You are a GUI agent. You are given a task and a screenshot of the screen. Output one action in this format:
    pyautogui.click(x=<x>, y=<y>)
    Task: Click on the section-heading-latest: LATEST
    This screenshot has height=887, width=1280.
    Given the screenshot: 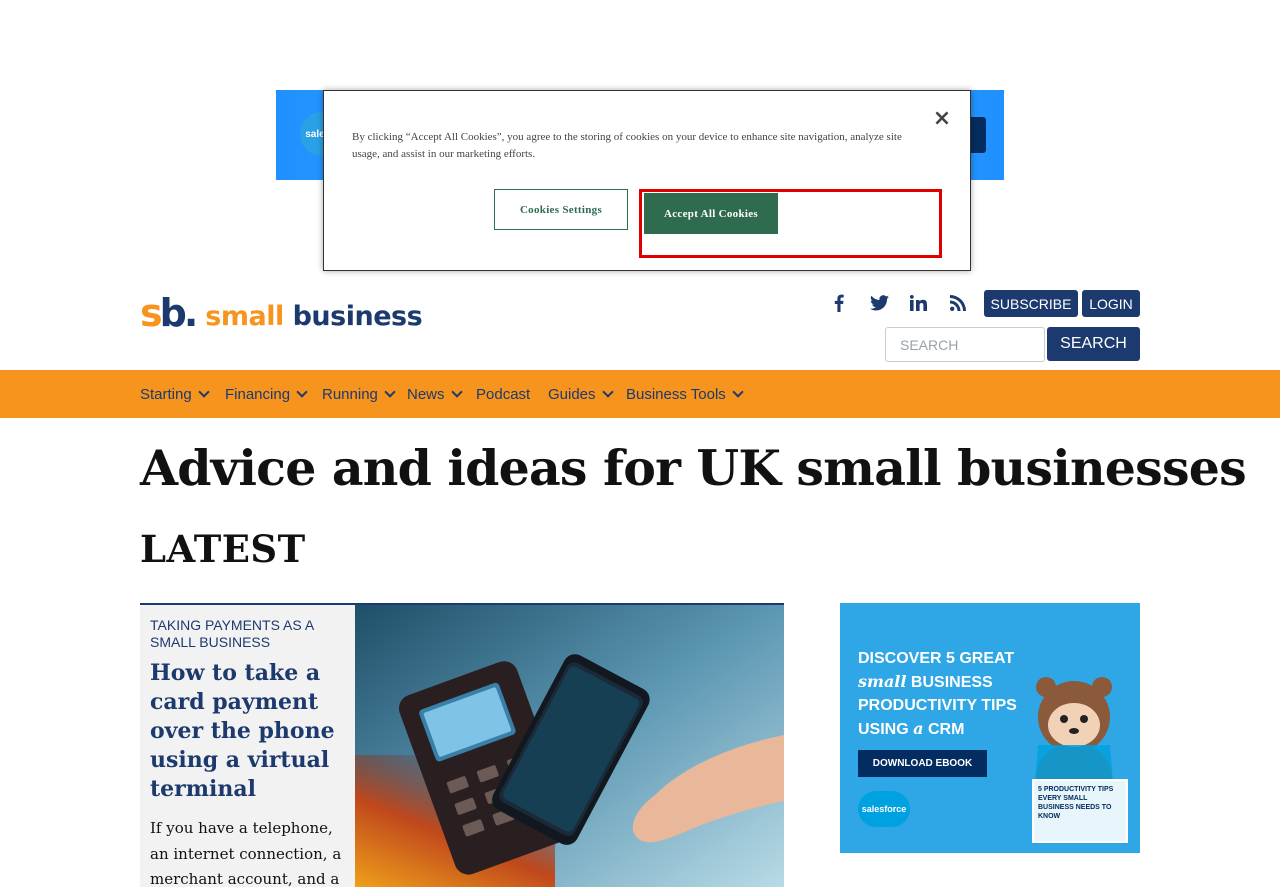 What is the action you would take?
    pyautogui.click(x=223, y=549)
    